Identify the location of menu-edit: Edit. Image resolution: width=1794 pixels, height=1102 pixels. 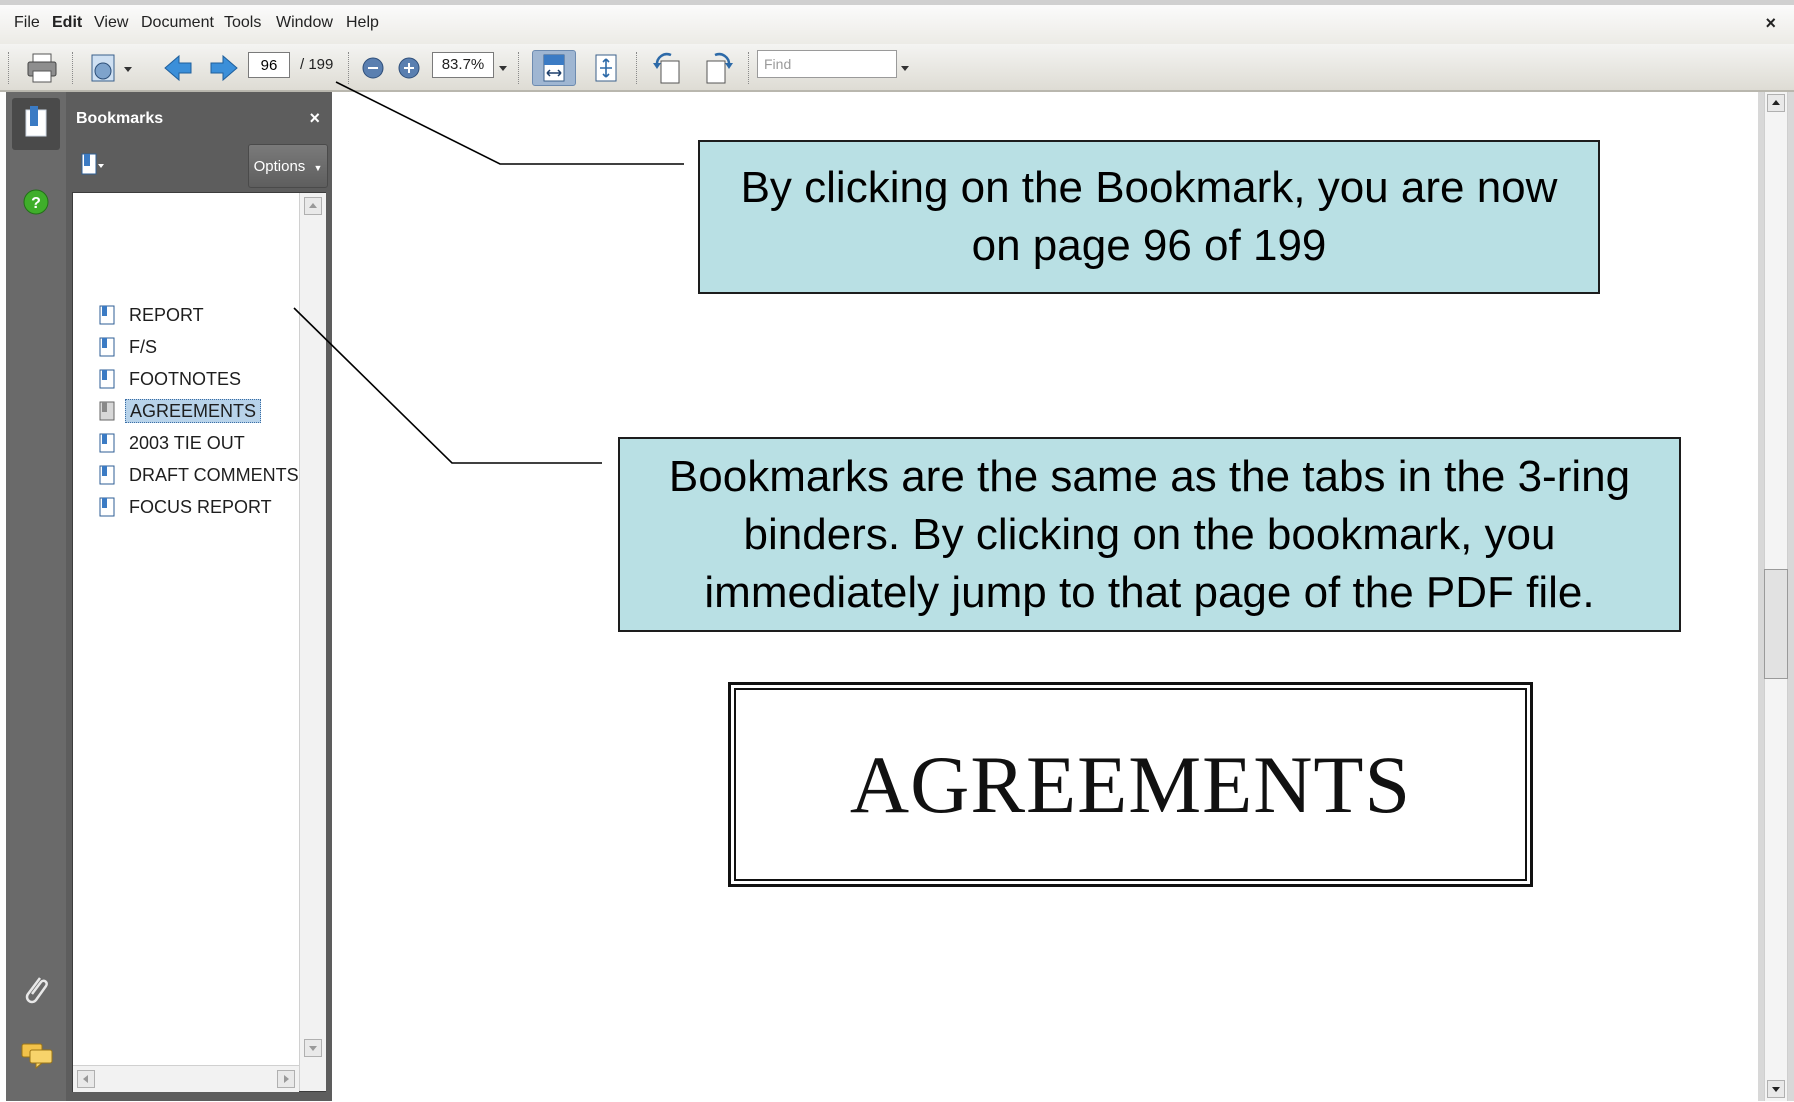
(67, 23).